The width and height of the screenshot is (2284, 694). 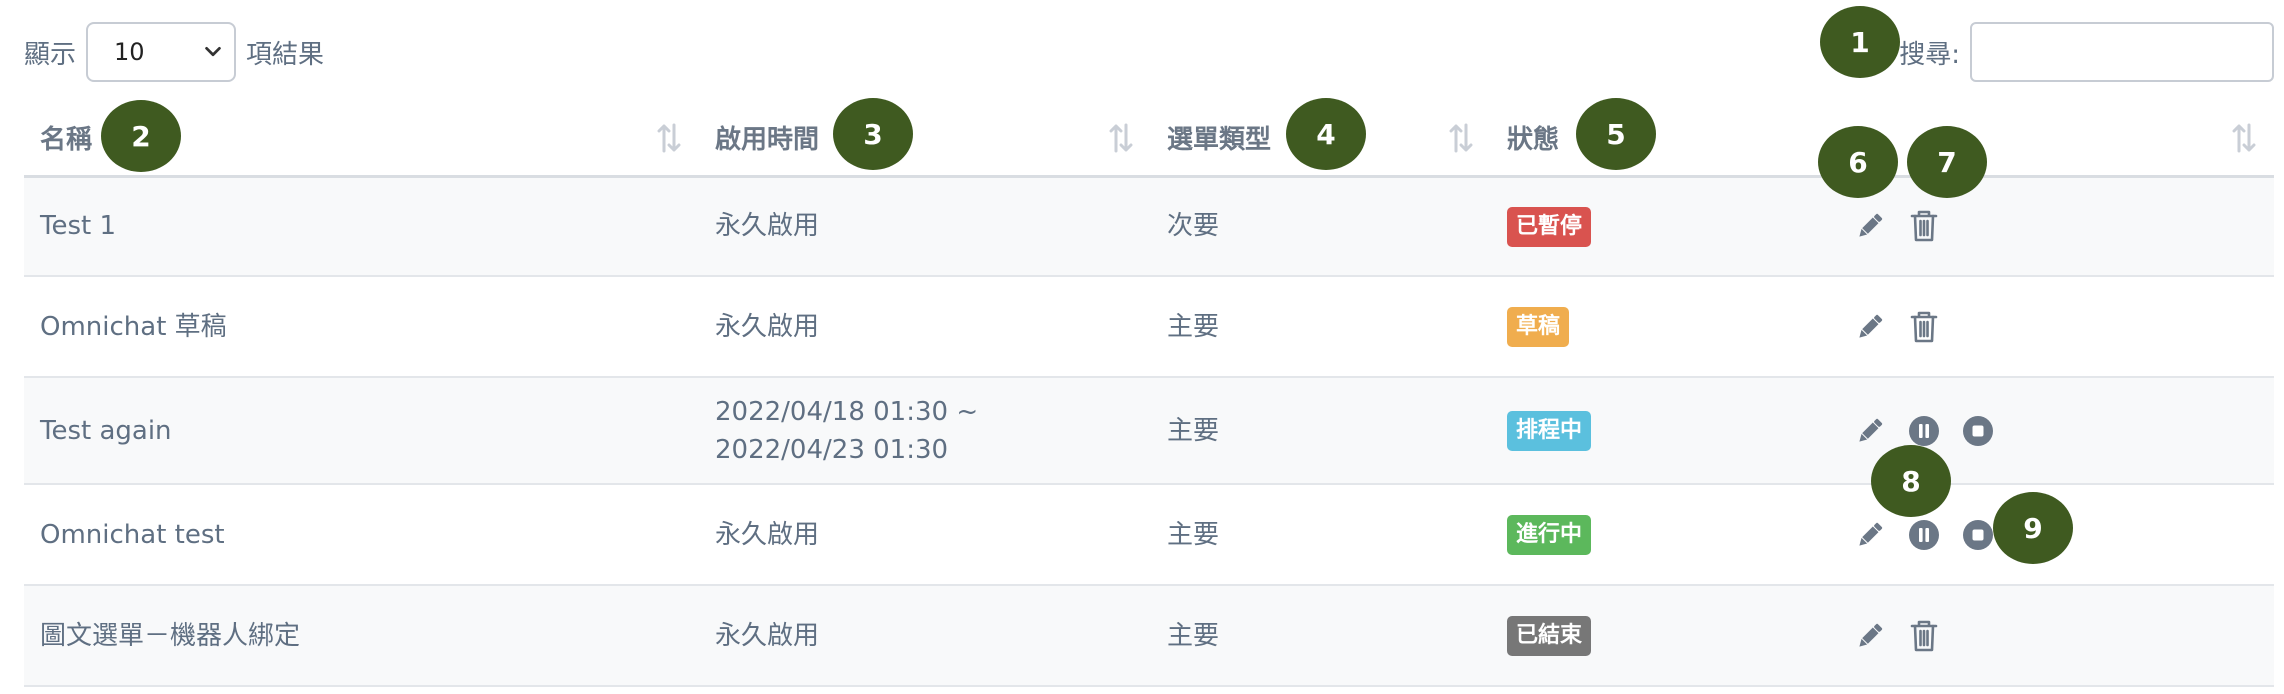 I want to click on table-row: 圖文選單－機器人綁定 永久啟用 主要 已結束, so click(x=1149, y=636).